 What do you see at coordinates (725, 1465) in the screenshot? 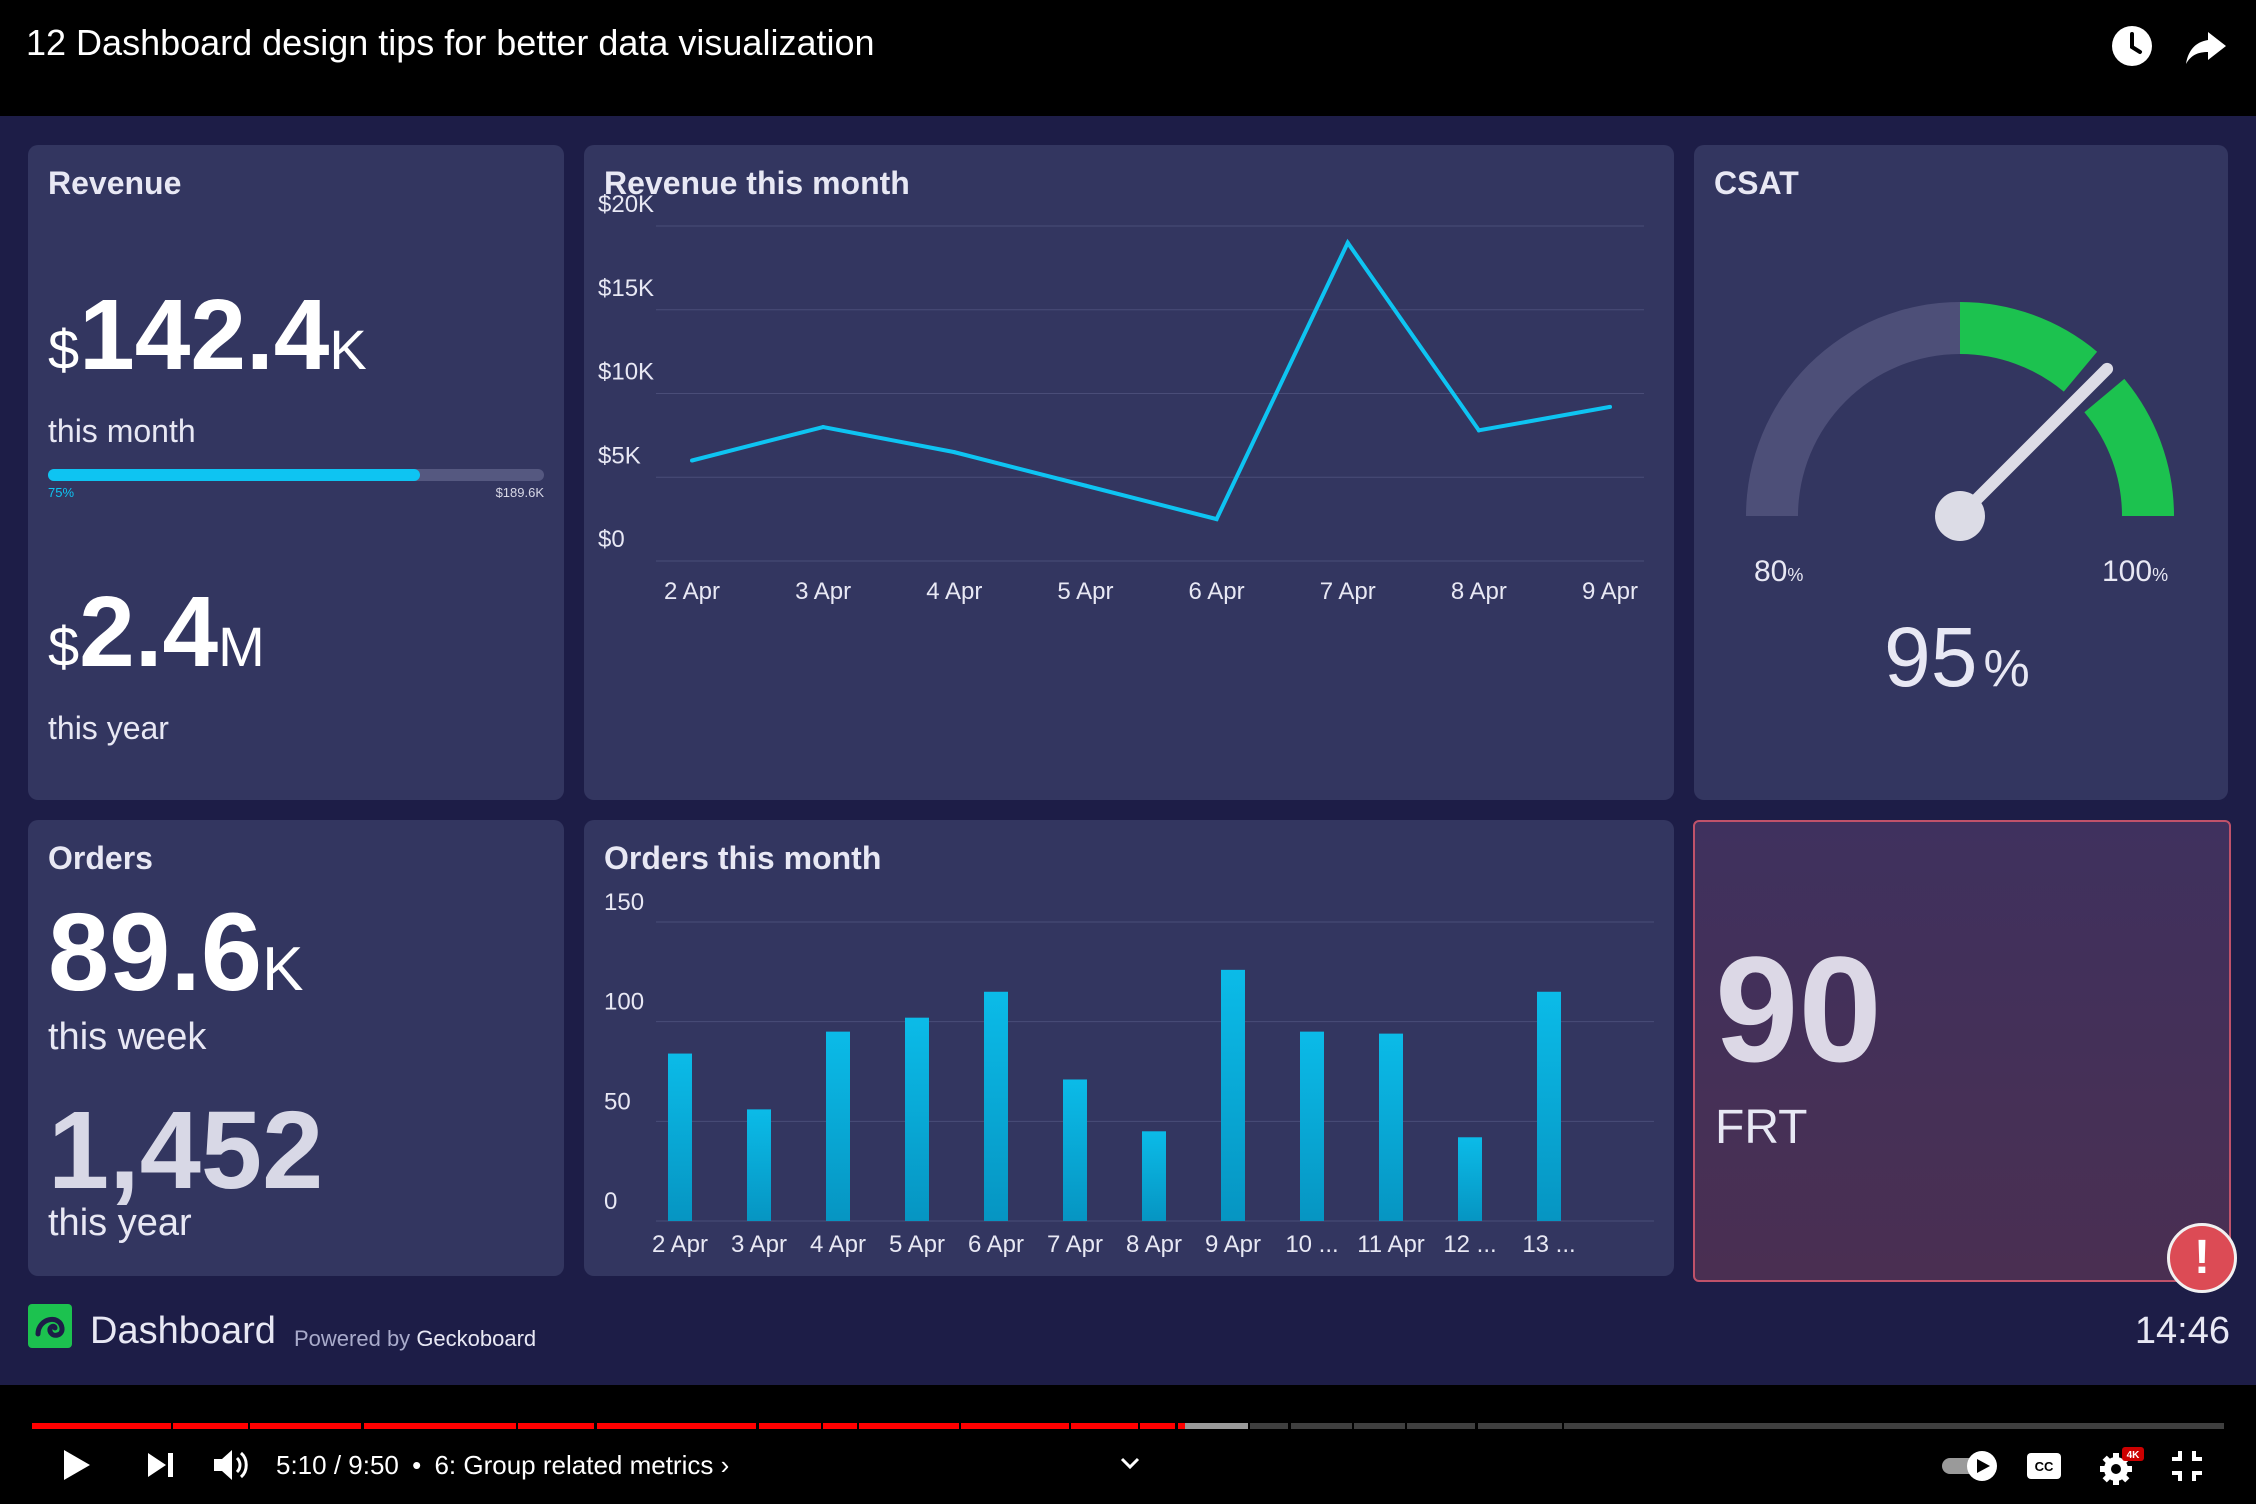
I see `chapter-chevron: ›` at bounding box center [725, 1465].